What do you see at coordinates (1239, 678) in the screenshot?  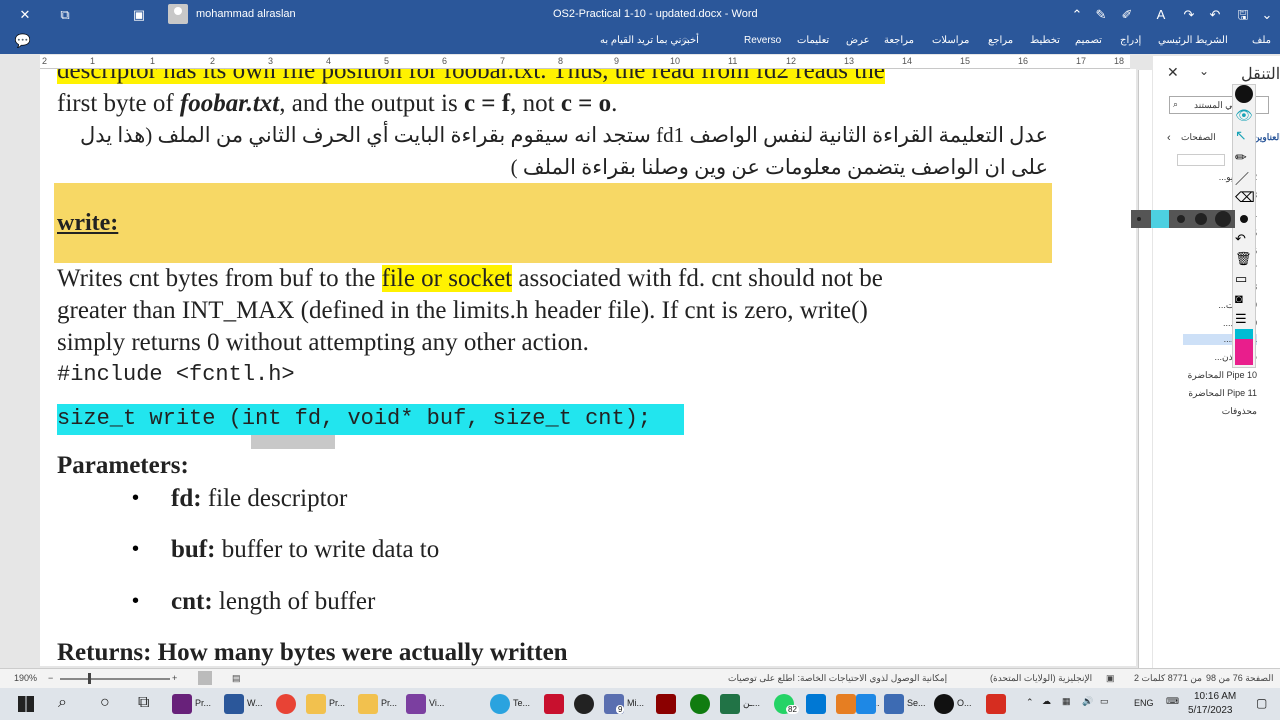 I see `page-number: الصفحة 76 من 98` at bounding box center [1239, 678].